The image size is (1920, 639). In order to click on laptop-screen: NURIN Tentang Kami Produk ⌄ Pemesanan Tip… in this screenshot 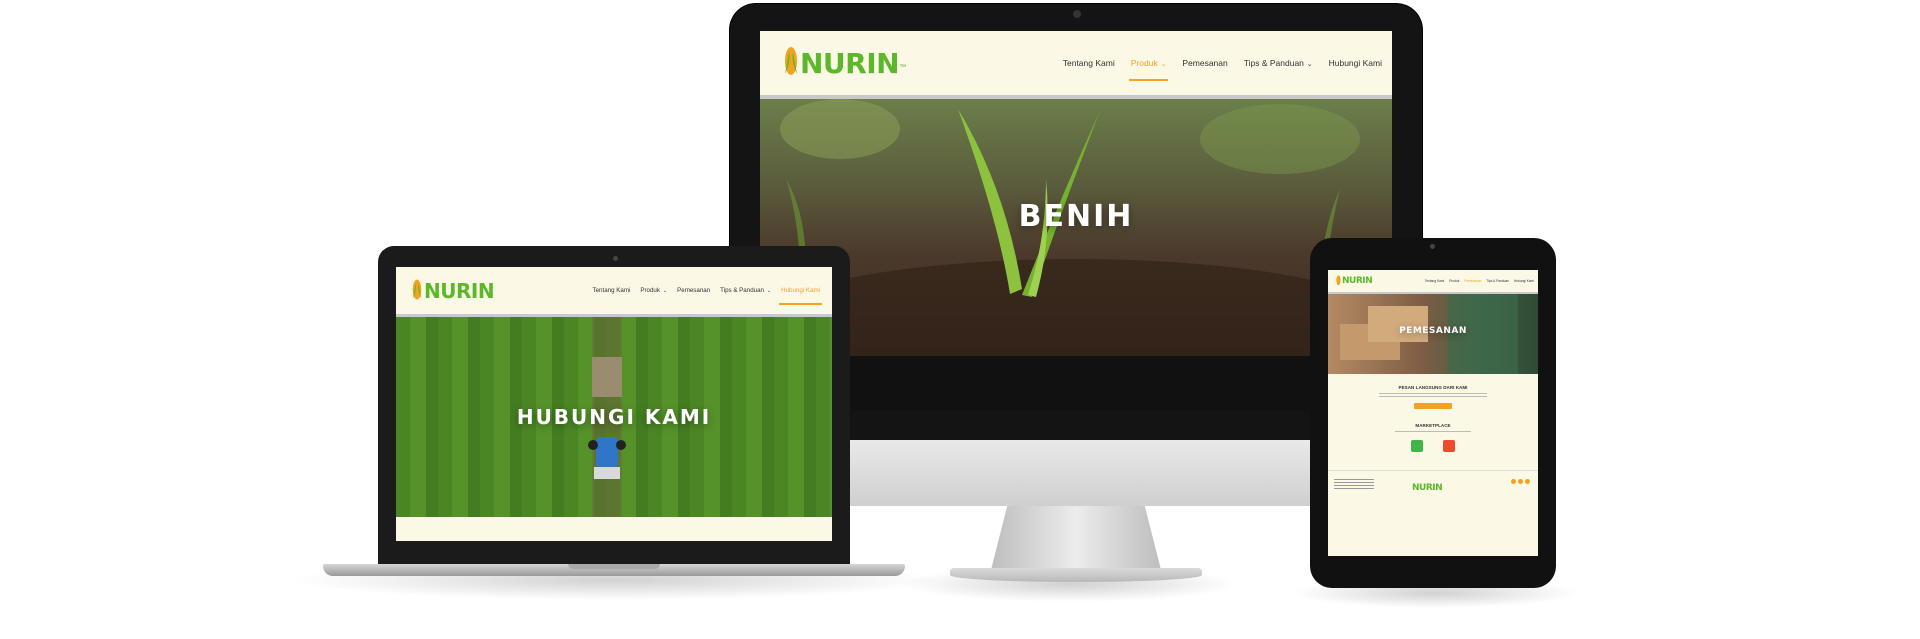, I will do `click(614, 404)`.